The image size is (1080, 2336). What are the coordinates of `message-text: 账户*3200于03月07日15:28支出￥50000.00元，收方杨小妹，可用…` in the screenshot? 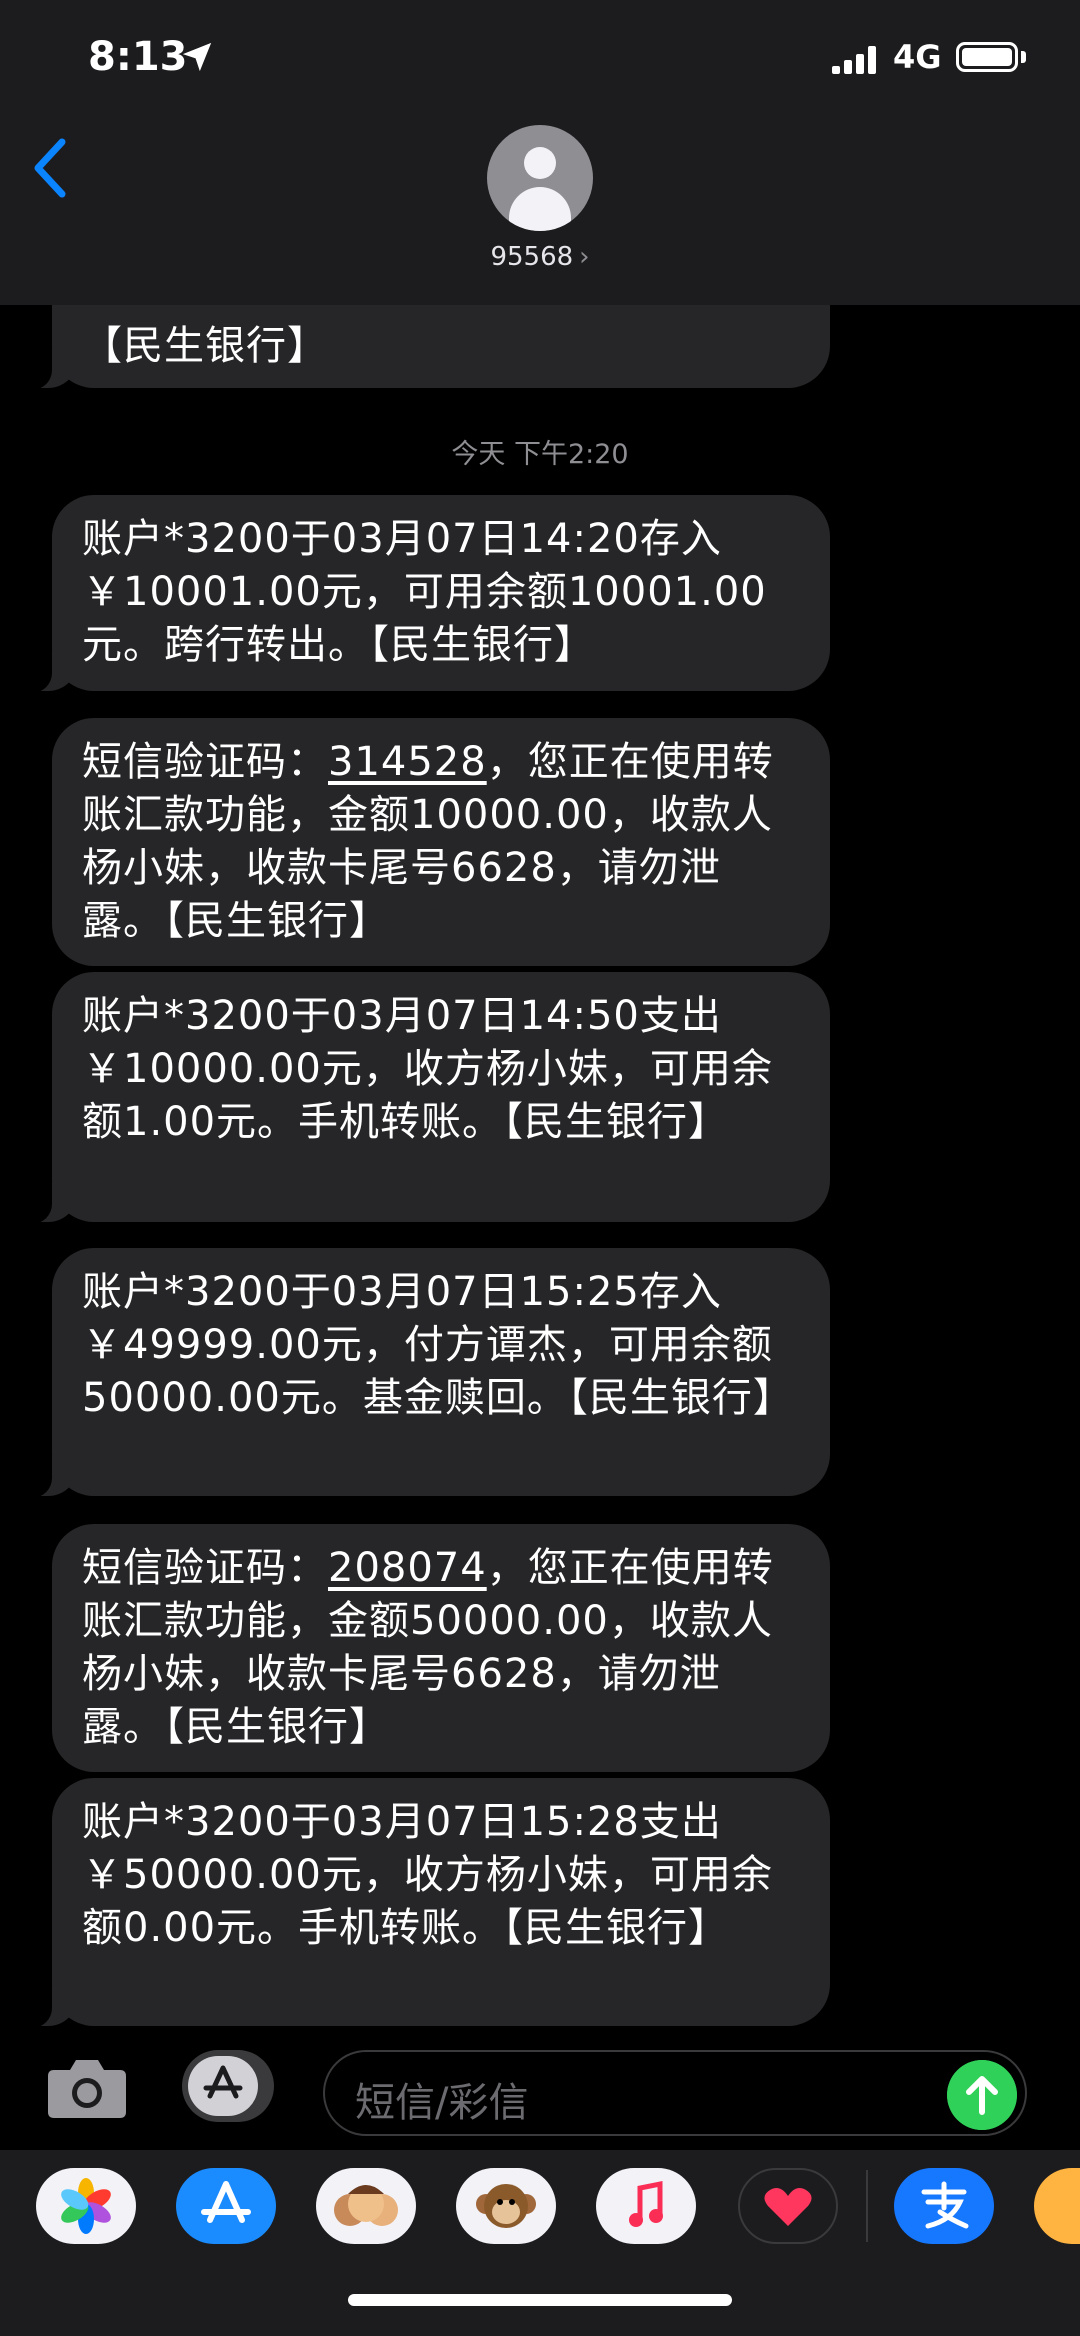 It's located at (427, 1875).